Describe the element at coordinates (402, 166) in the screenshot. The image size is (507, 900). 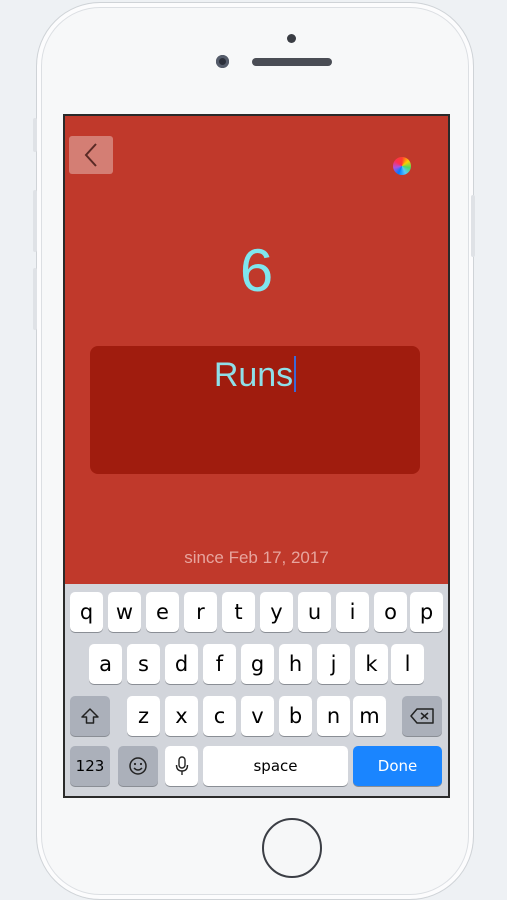
I see `color-wheel-icon` at that location.